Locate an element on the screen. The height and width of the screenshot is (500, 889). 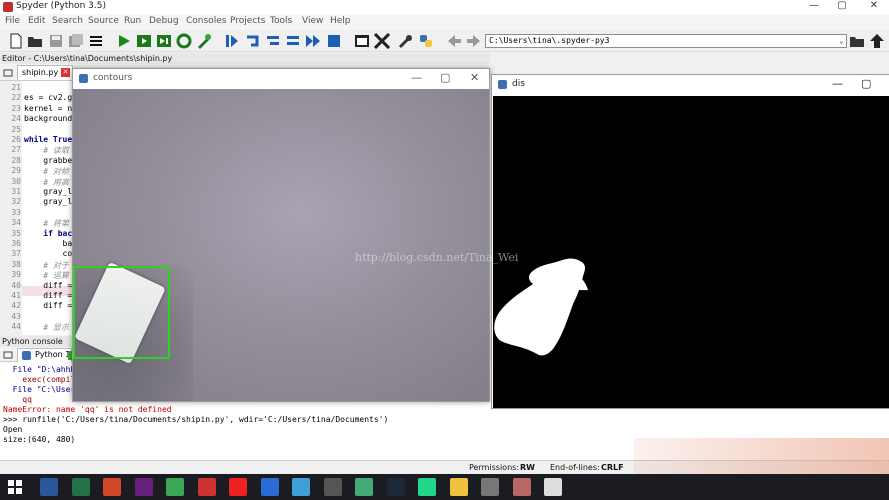
open-file-icon is located at coordinates (35, 41).